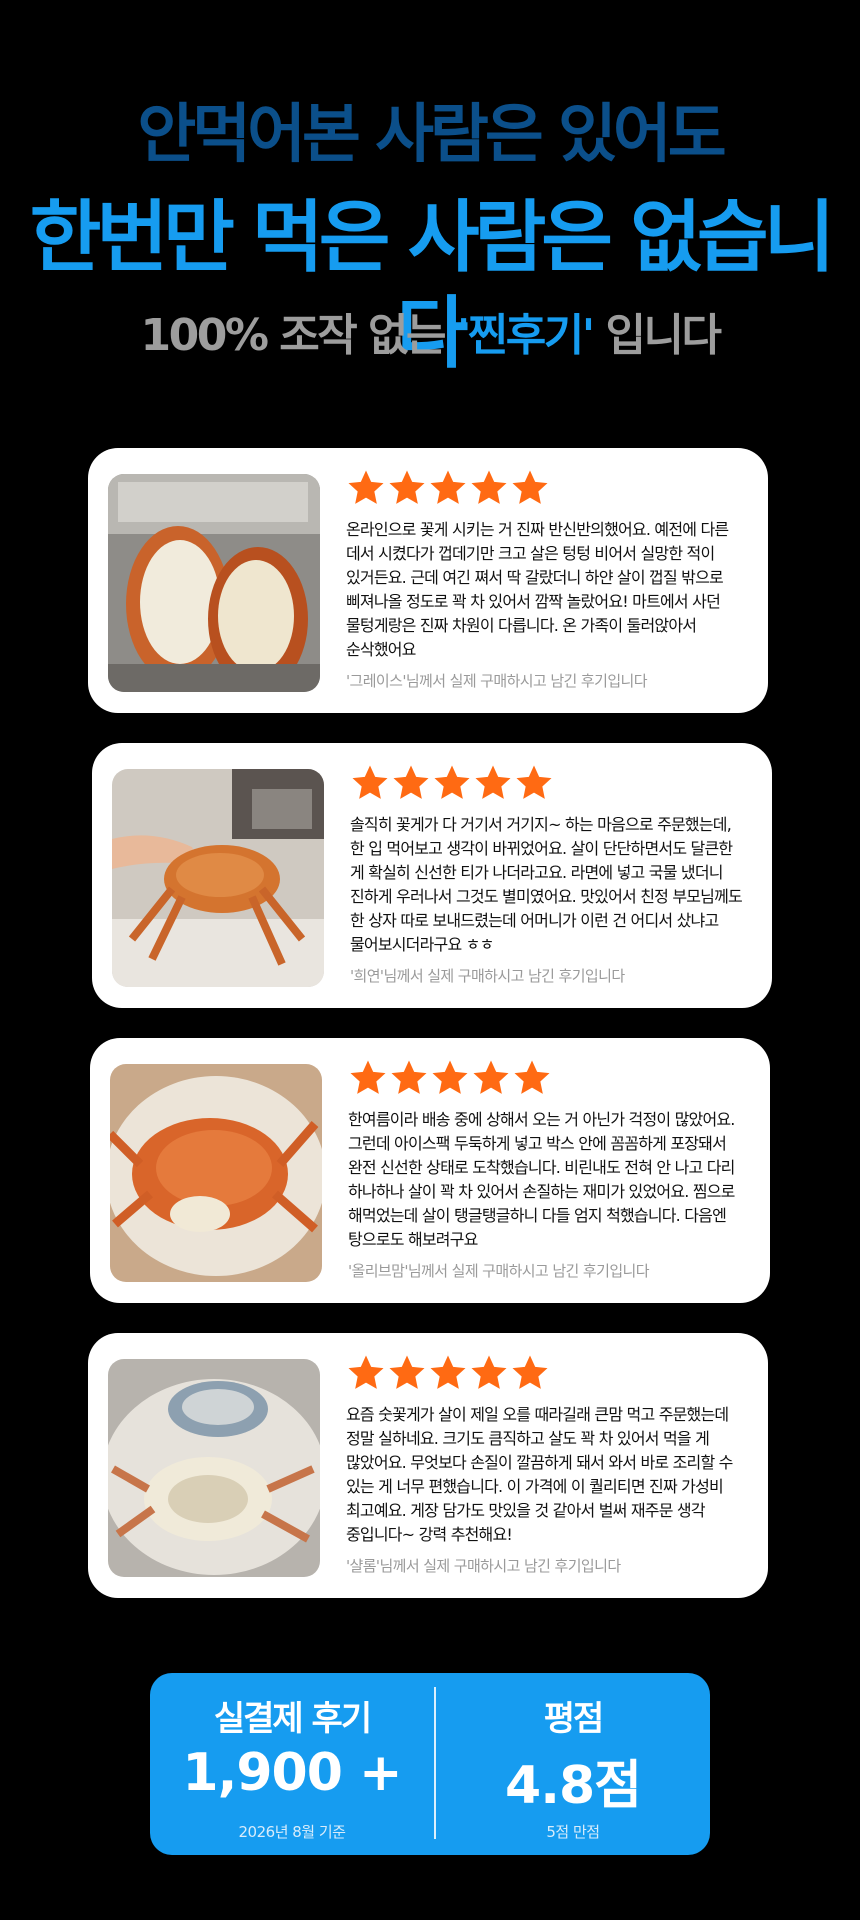 This screenshot has width=860, height=1920. Describe the element at coordinates (657, 335) in the screenshot. I see `hero-line-3-suffix: 입니다` at that location.